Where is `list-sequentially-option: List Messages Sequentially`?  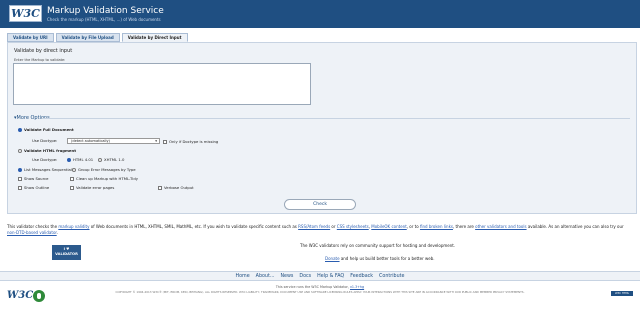
list-sequentially-option: List Messages Sequentially is located at coordinates (46, 169).